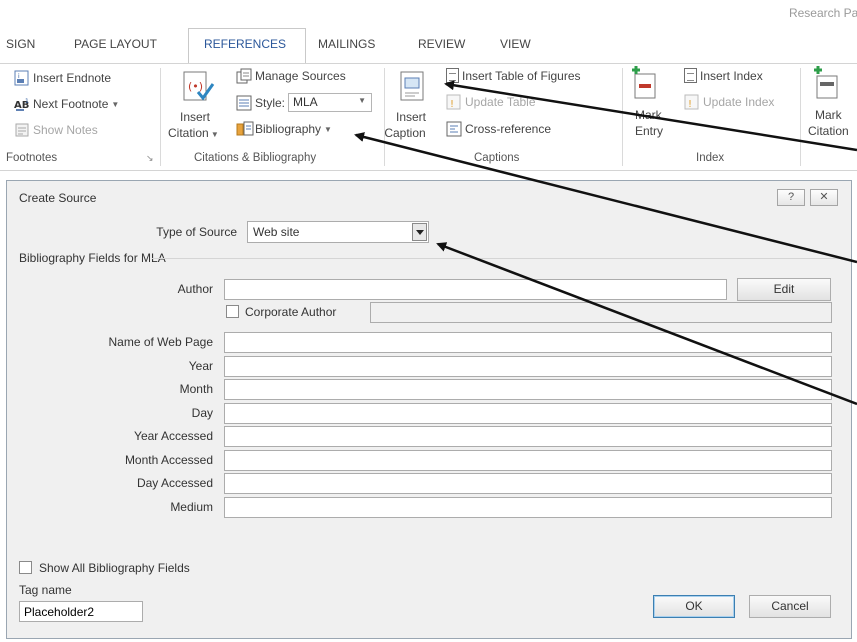  What do you see at coordinates (160, 342) in the screenshot?
I see `field-label: Name of Web Page` at bounding box center [160, 342].